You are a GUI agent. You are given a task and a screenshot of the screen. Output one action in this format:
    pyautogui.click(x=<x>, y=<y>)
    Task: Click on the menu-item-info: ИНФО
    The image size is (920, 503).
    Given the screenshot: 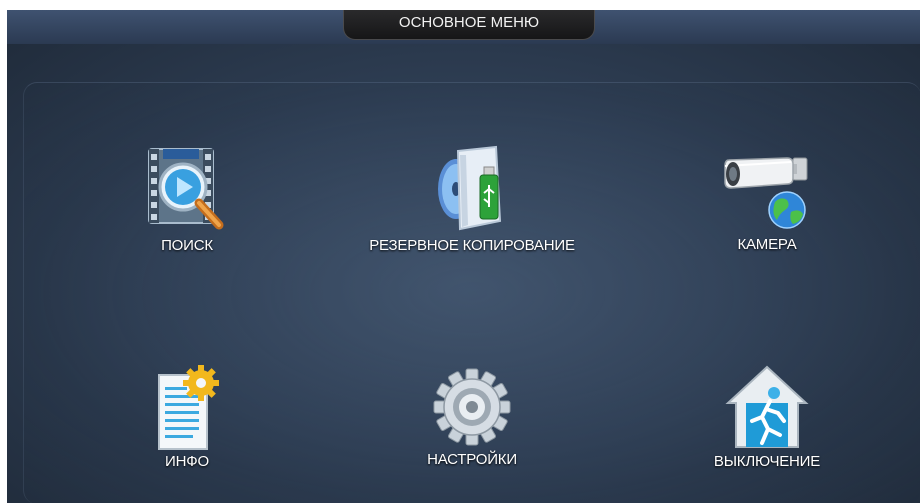 What is the action you would take?
    pyautogui.click(x=187, y=417)
    